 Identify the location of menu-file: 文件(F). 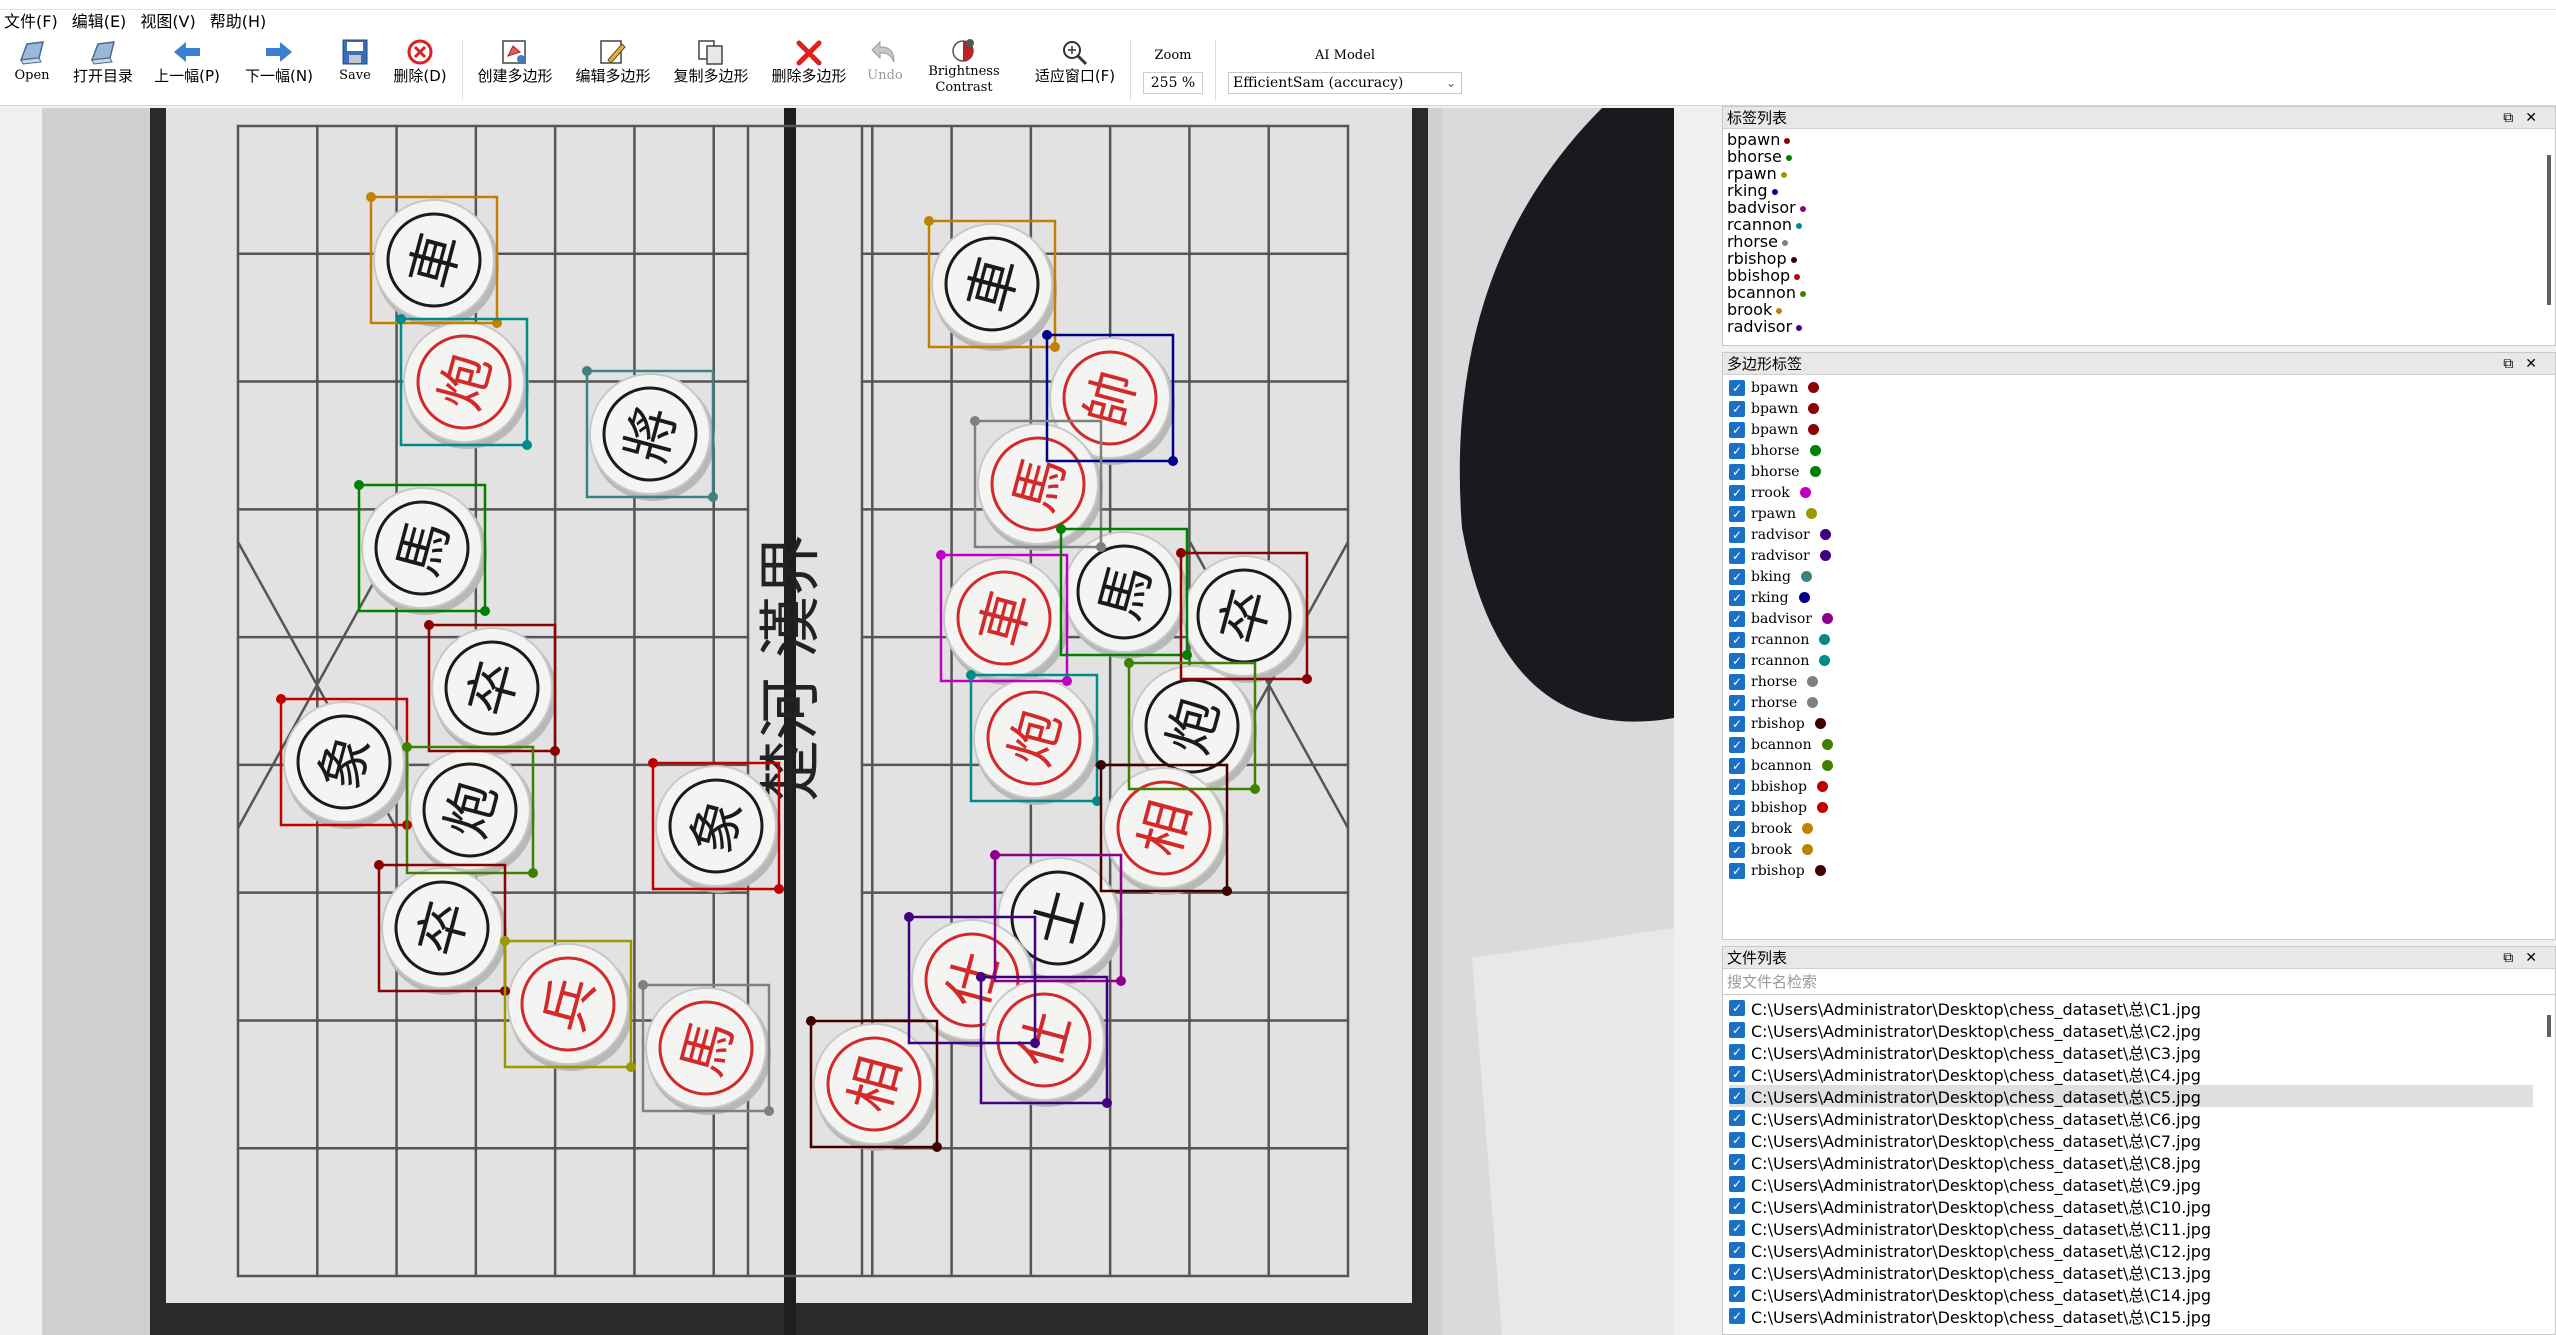
(34, 22).